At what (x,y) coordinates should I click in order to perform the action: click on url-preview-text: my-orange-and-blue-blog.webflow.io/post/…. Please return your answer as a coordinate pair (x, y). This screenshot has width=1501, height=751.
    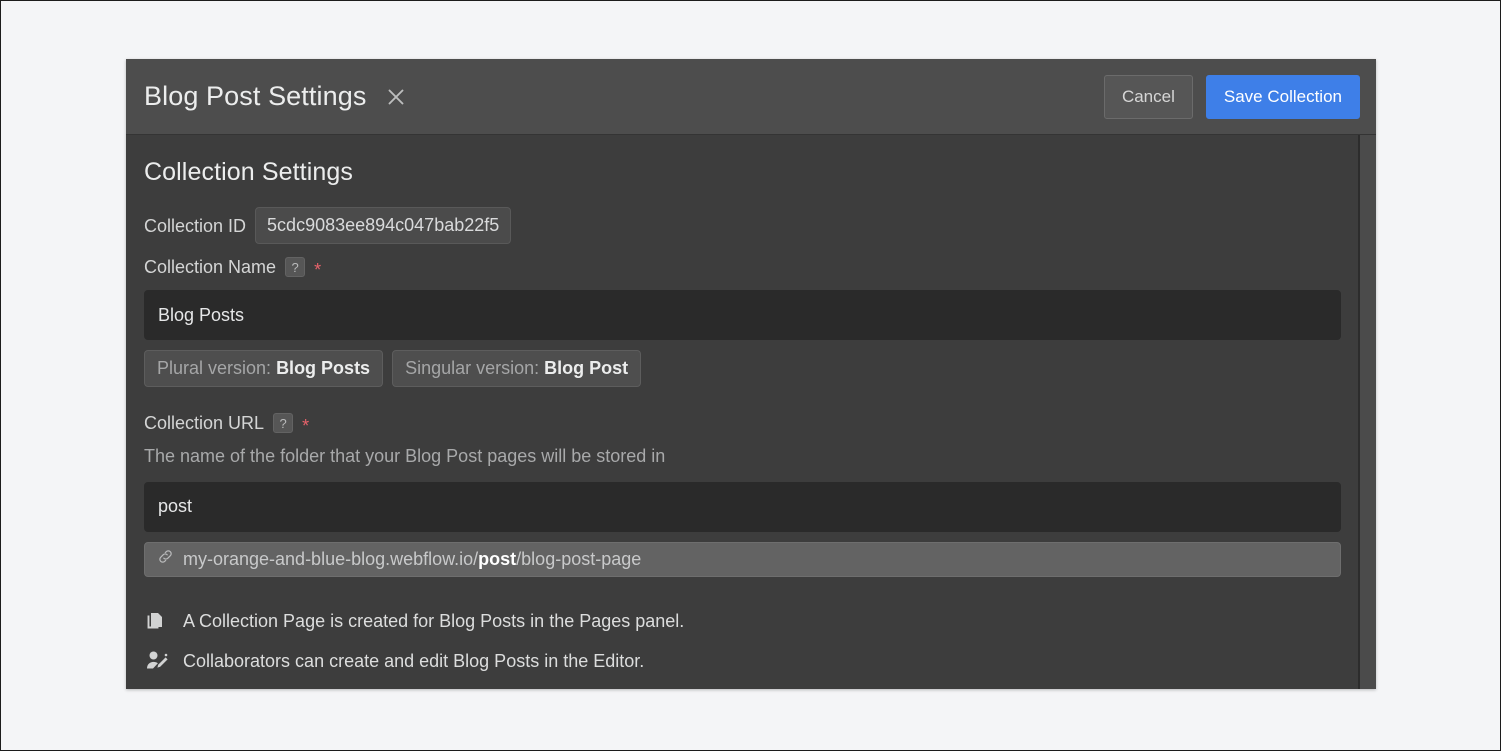
    Looking at the image, I should click on (412, 559).